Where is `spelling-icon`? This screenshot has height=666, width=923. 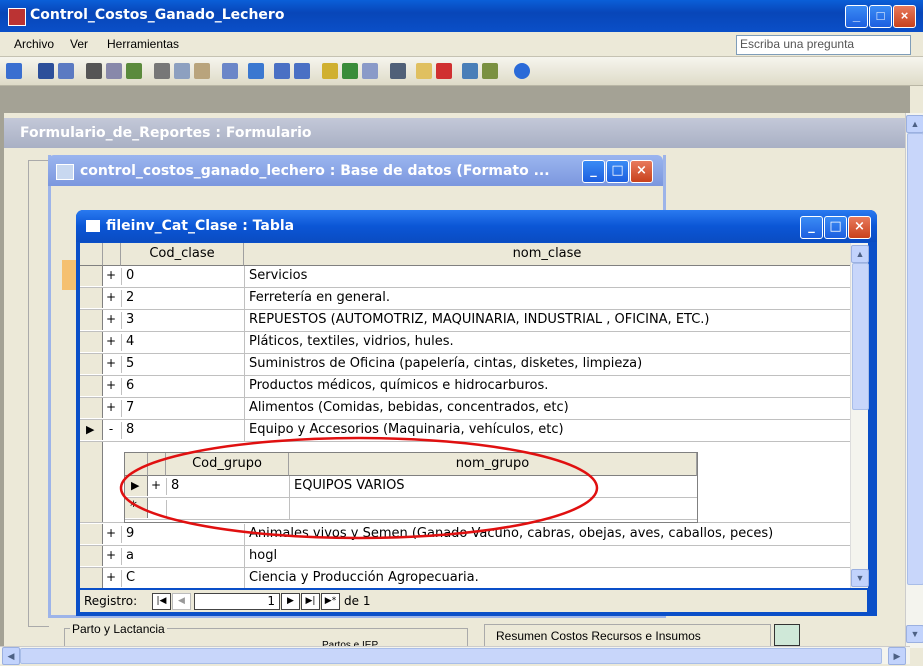
spelling-icon is located at coordinates (134, 71).